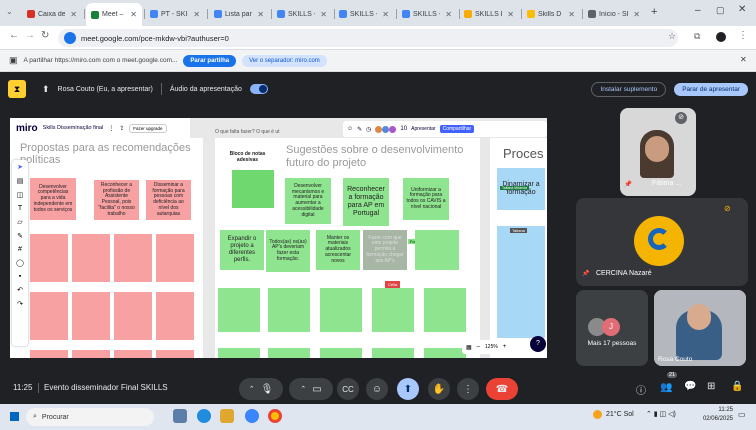 The image size is (756, 430). I want to click on export-icon: ⇪, so click(121, 128).